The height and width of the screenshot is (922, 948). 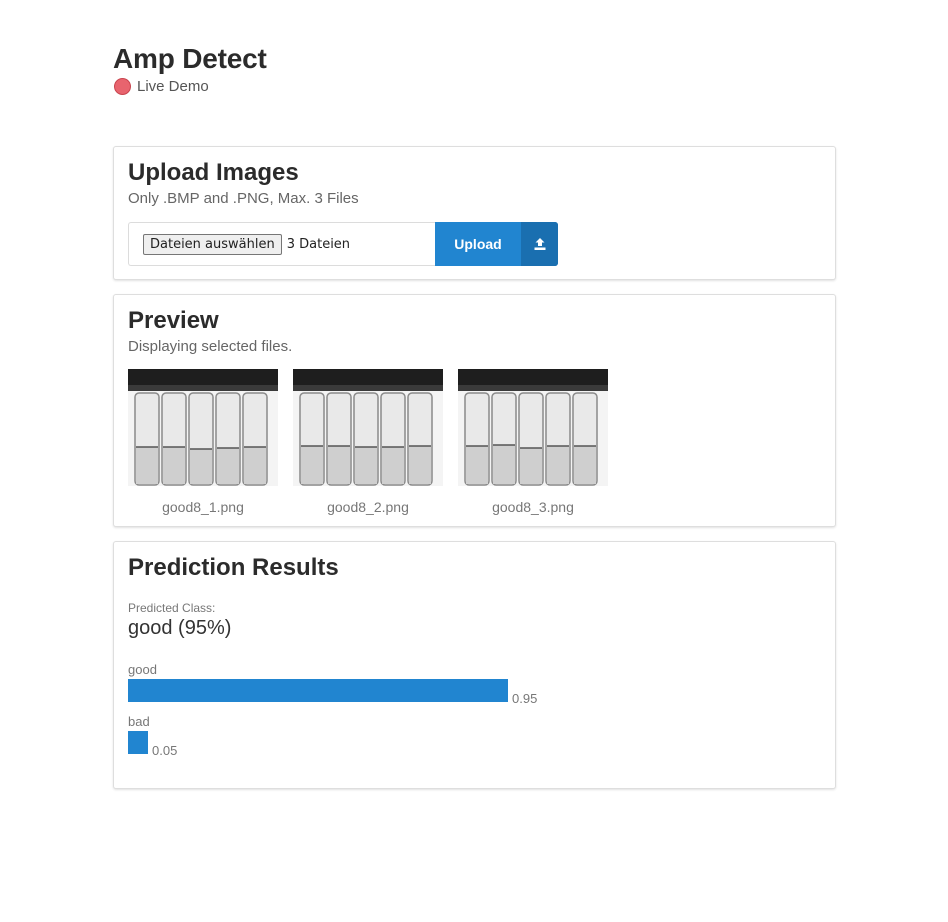 I want to click on upload-icon, so click(x=539, y=244).